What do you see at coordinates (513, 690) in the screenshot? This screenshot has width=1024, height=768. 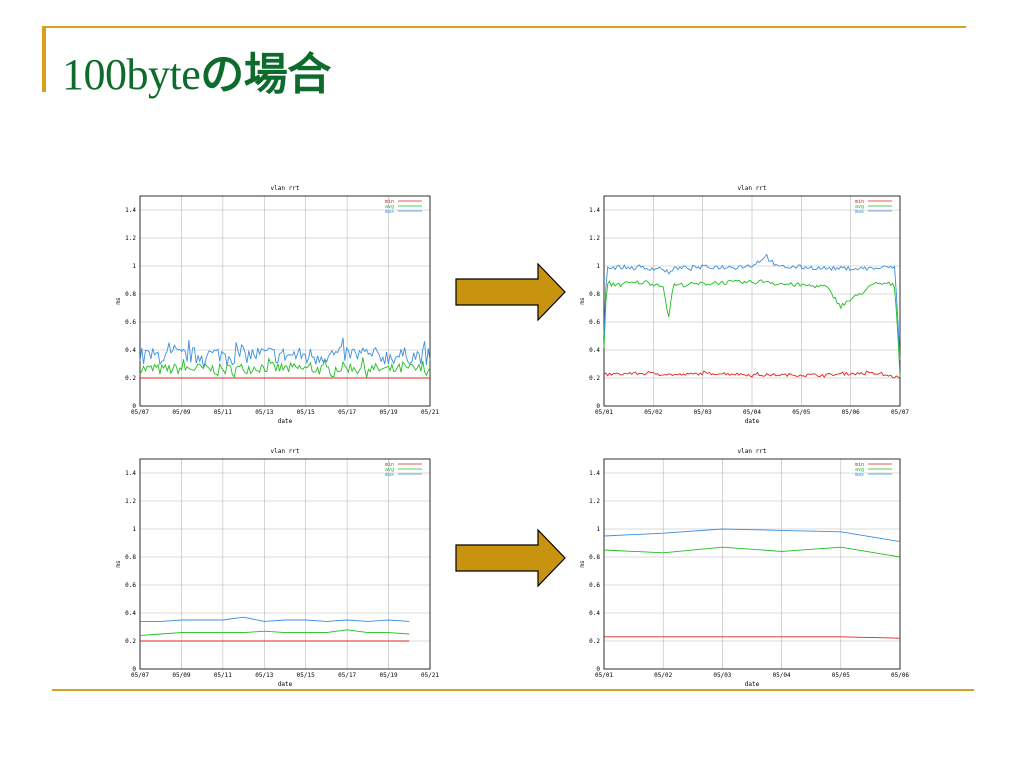 I see `bottom-rule` at bounding box center [513, 690].